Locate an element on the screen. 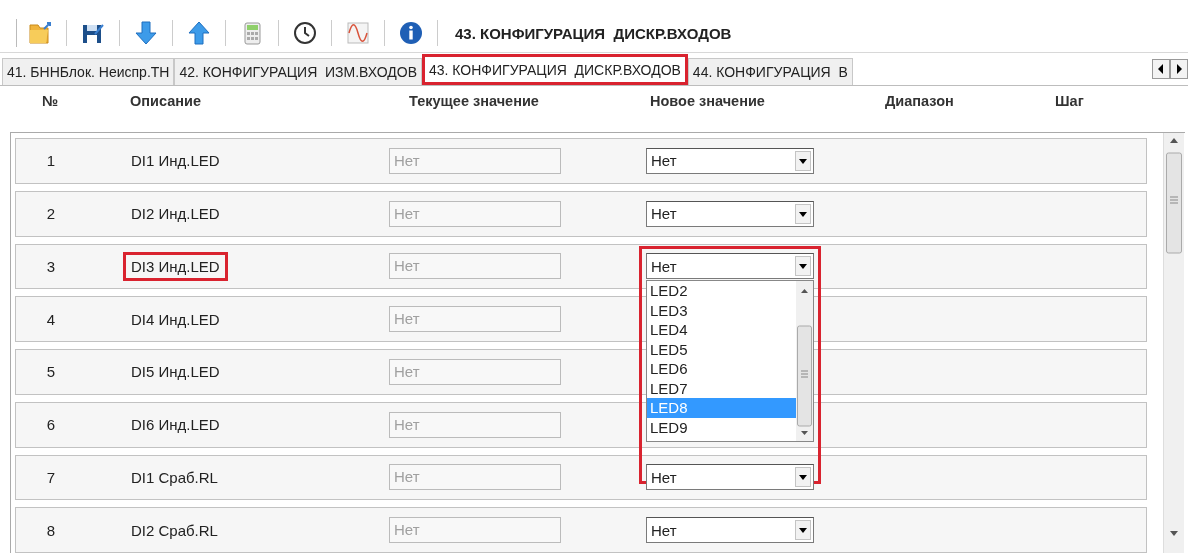  tab: 41. БННБлок. Неиспр.ТН is located at coordinates (88, 71).